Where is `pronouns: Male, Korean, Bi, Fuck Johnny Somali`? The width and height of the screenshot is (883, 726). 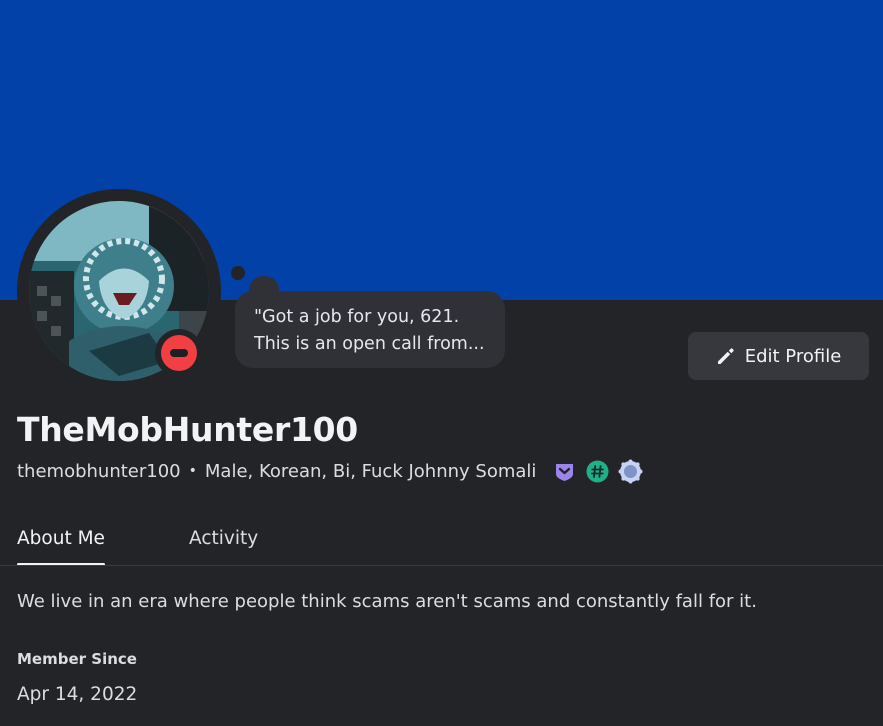
pronouns: Male, Korean, Bi, Fuck Johnny Somali is located at coordinates (370, 471).